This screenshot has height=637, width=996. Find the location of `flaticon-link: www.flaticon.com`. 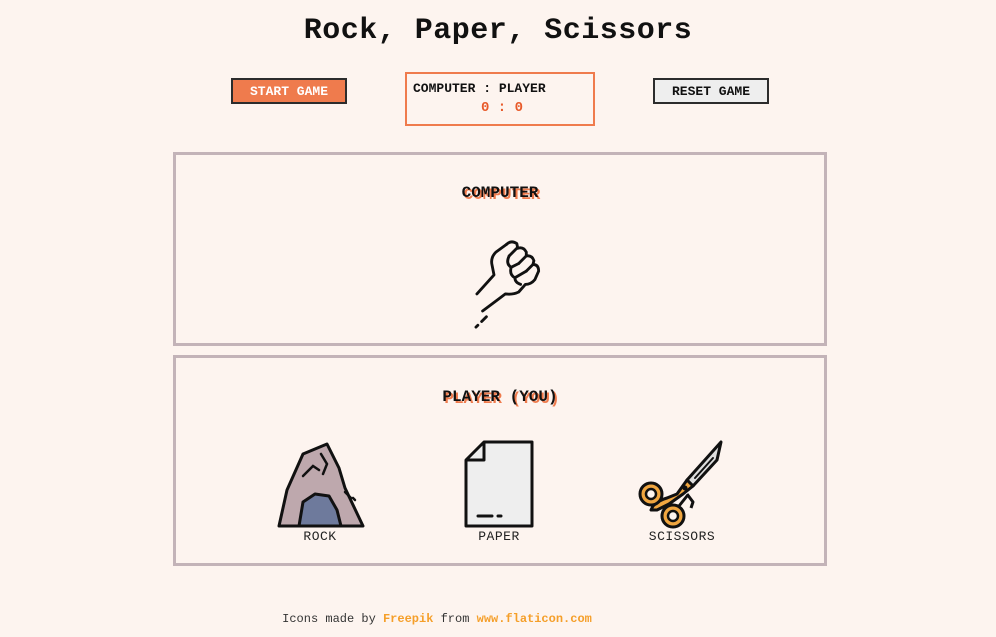

flaticon-link: www.flaticon.com is located at coordinates (534, 619).